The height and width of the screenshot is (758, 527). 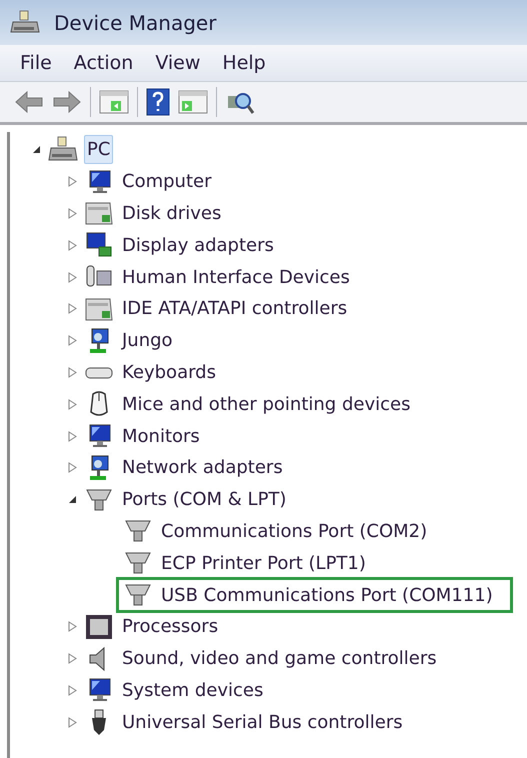 What do you see at coordinates (135, 23) in the screenshot?
I see `window-title: Device Manager` at bounding box center [135, 23].